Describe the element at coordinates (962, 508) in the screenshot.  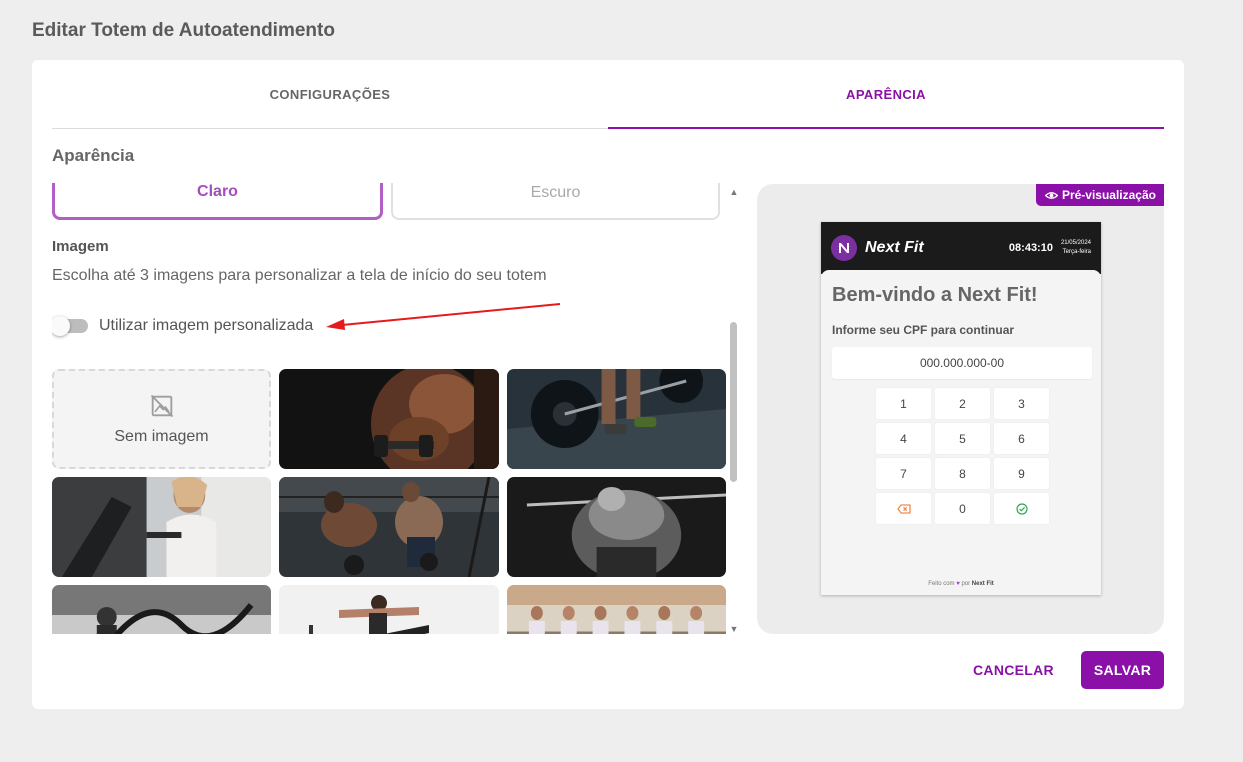
I see `key-0: 0` at that location.